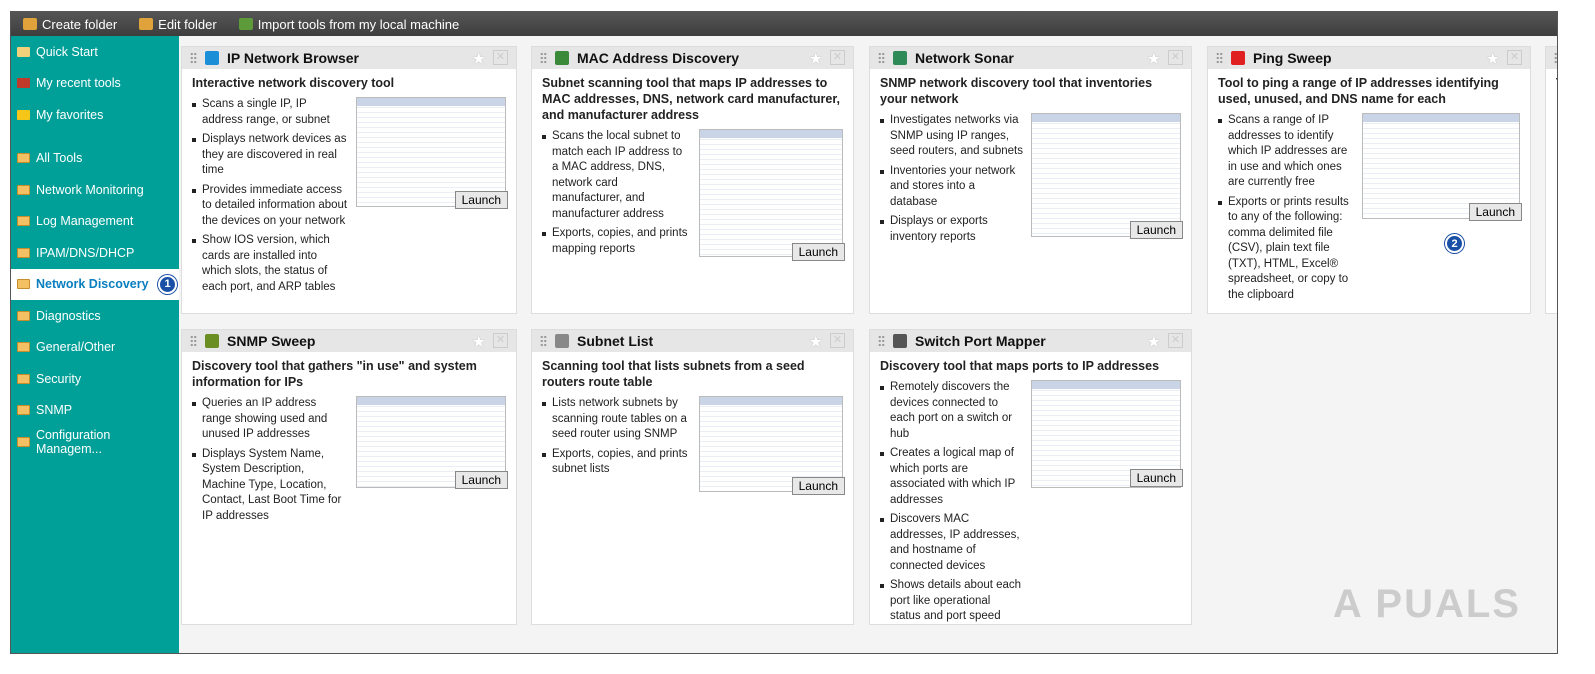 The image size is (1595, 674). I want to click on sidebar-item-all-tools: All Tools, so click(95, 159).